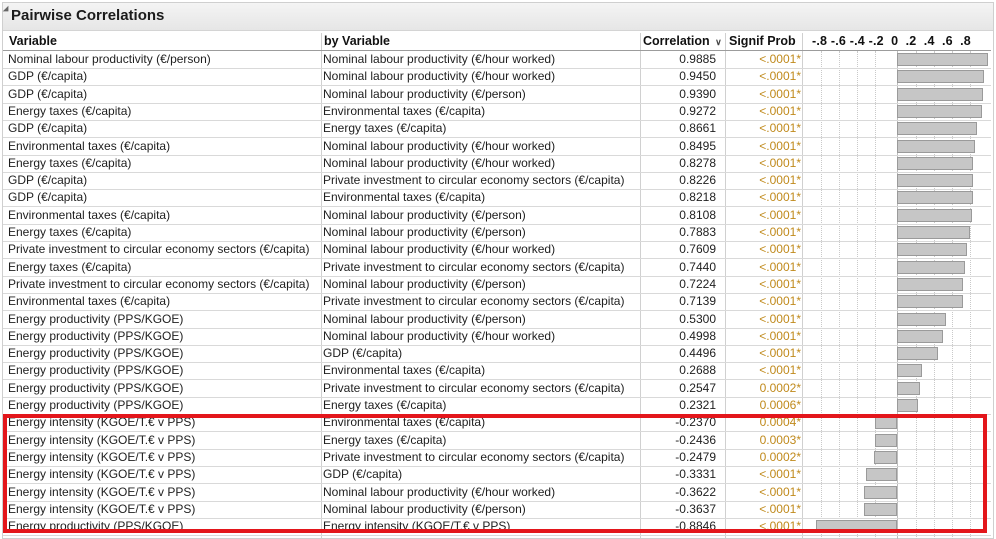 The height and width of the screenshot is (539, 996). I want to click on header-correlation-label: Correlation, so click(676, 41).